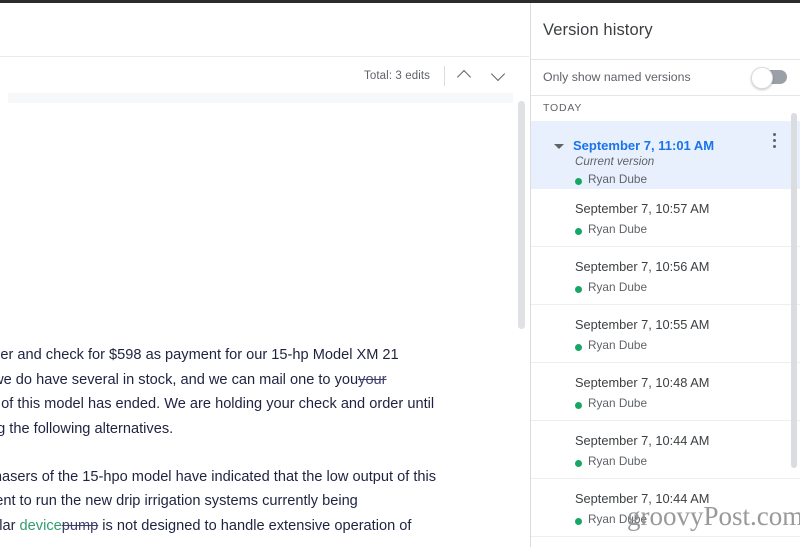  What do you see at coordinates (642, 324) in the screenshot?
I see `version-date: September 7, 10:55 AM` at bounding box center [642, 324].